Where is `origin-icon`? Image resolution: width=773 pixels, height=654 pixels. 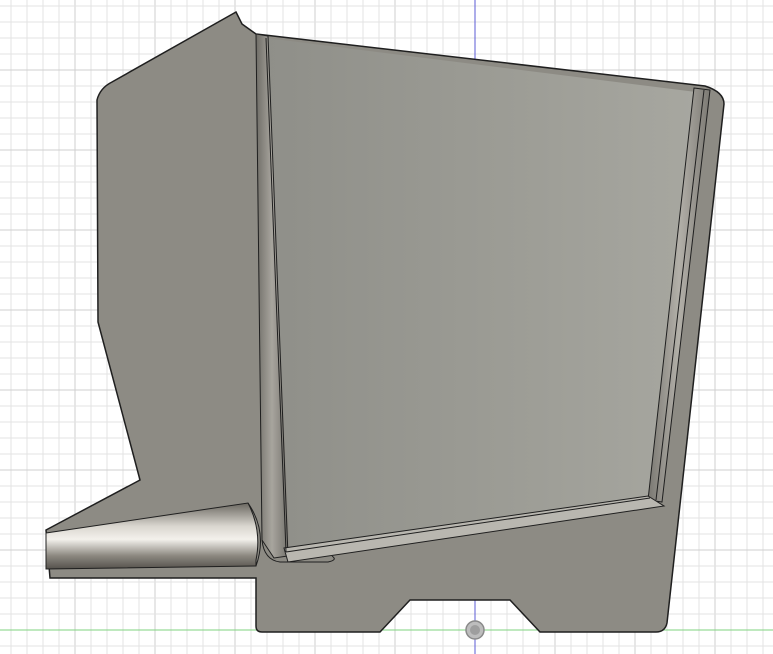
origin-icon is located at coordinates (475, 630).